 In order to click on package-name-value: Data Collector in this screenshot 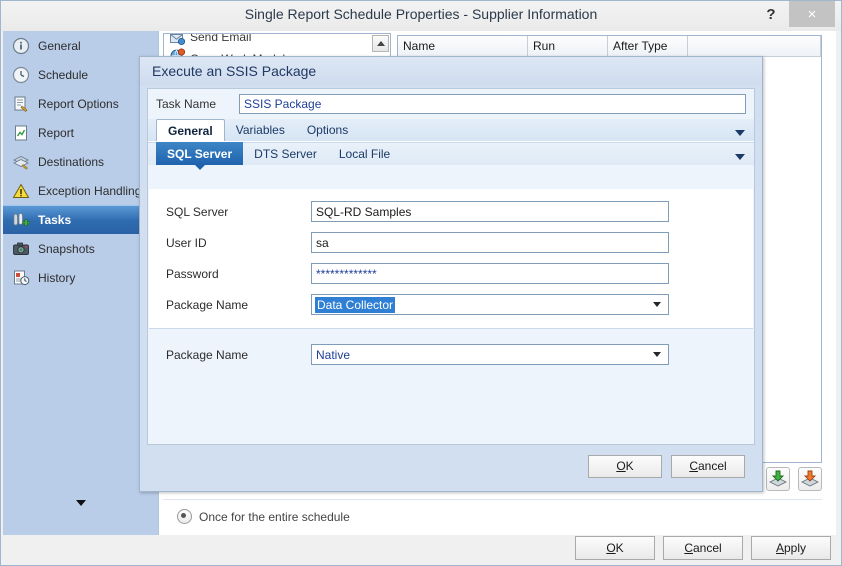, I will do `click(355, 304)`.